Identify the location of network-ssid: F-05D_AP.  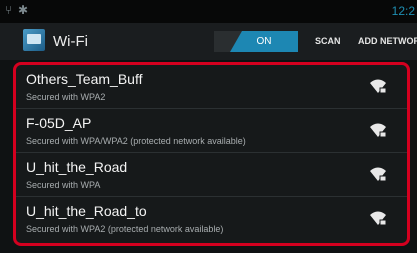
(59, 123).